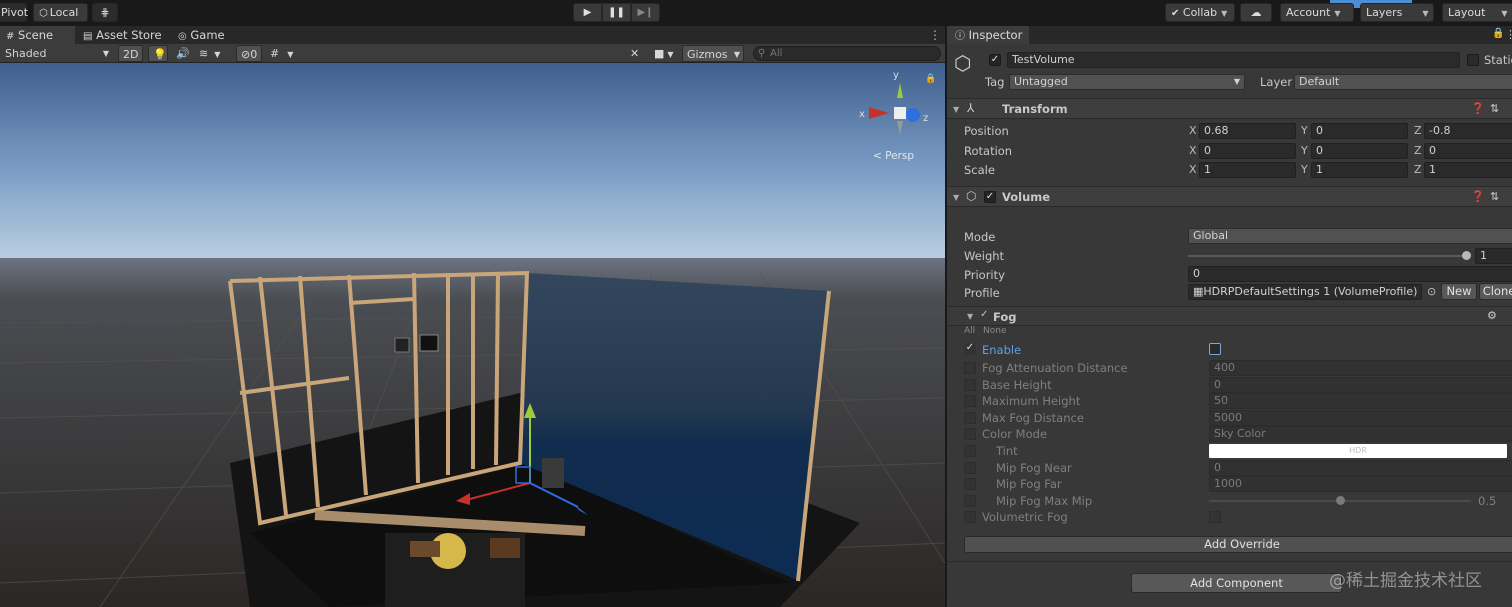 This screenshot has width=1512, height=607. What do you see at coordinates (984, 314) in the screenshot?
I see `check-icon: ✓` at bounding box center [984, 314].